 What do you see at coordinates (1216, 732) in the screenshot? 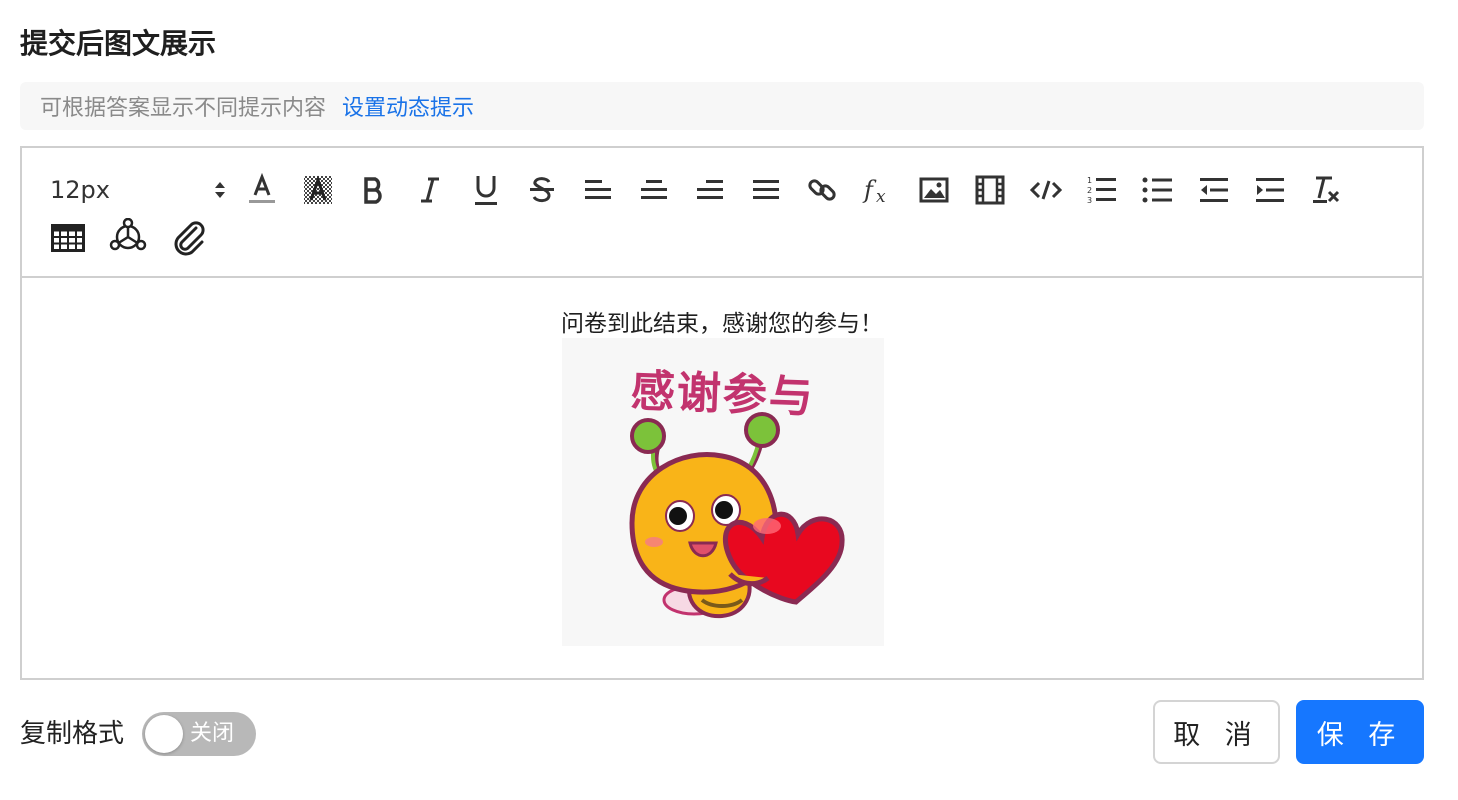
I see `cancel-button: 取 消` at bounding box center [1216, 732].